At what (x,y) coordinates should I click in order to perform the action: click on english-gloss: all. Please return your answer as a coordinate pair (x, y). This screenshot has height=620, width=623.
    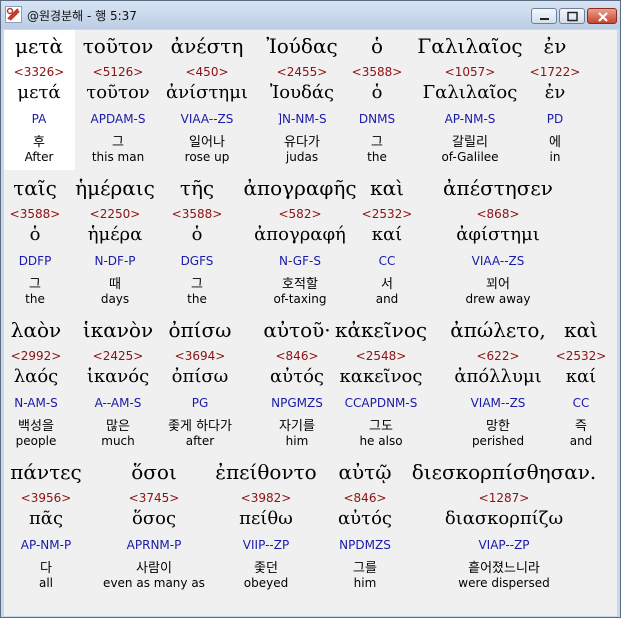
    Looking at the image, I should click on (46, 583).